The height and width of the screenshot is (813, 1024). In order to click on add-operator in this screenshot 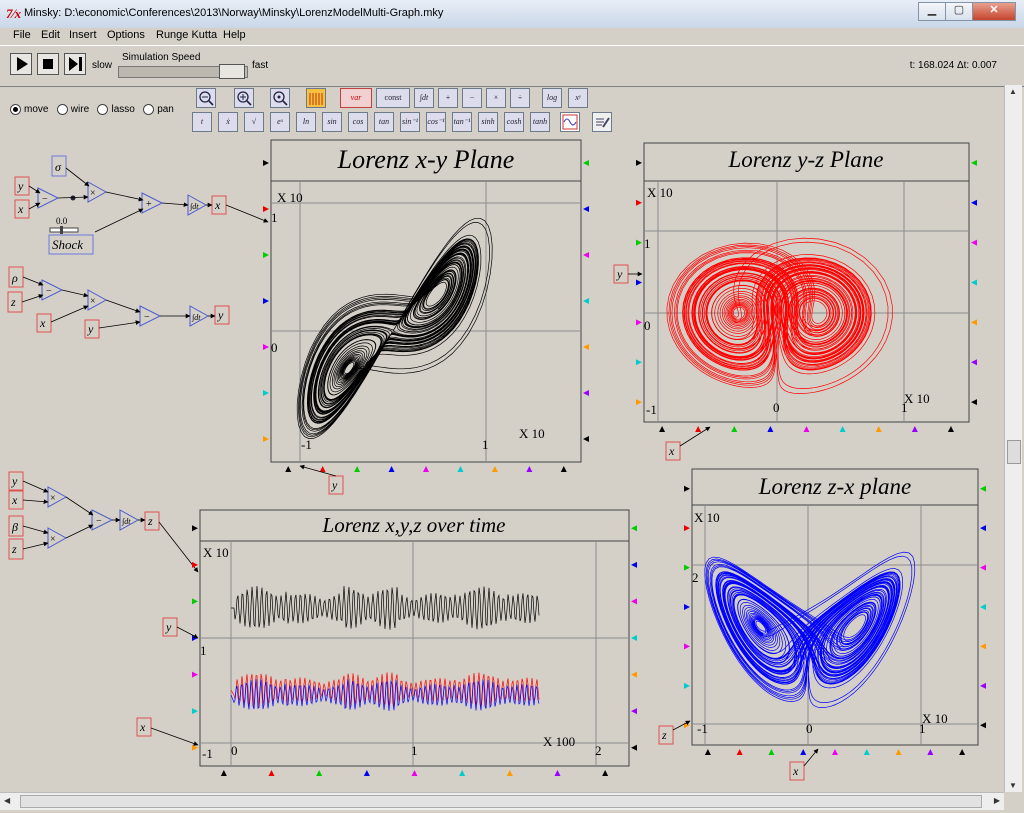, I will do `click(152, 203)`.